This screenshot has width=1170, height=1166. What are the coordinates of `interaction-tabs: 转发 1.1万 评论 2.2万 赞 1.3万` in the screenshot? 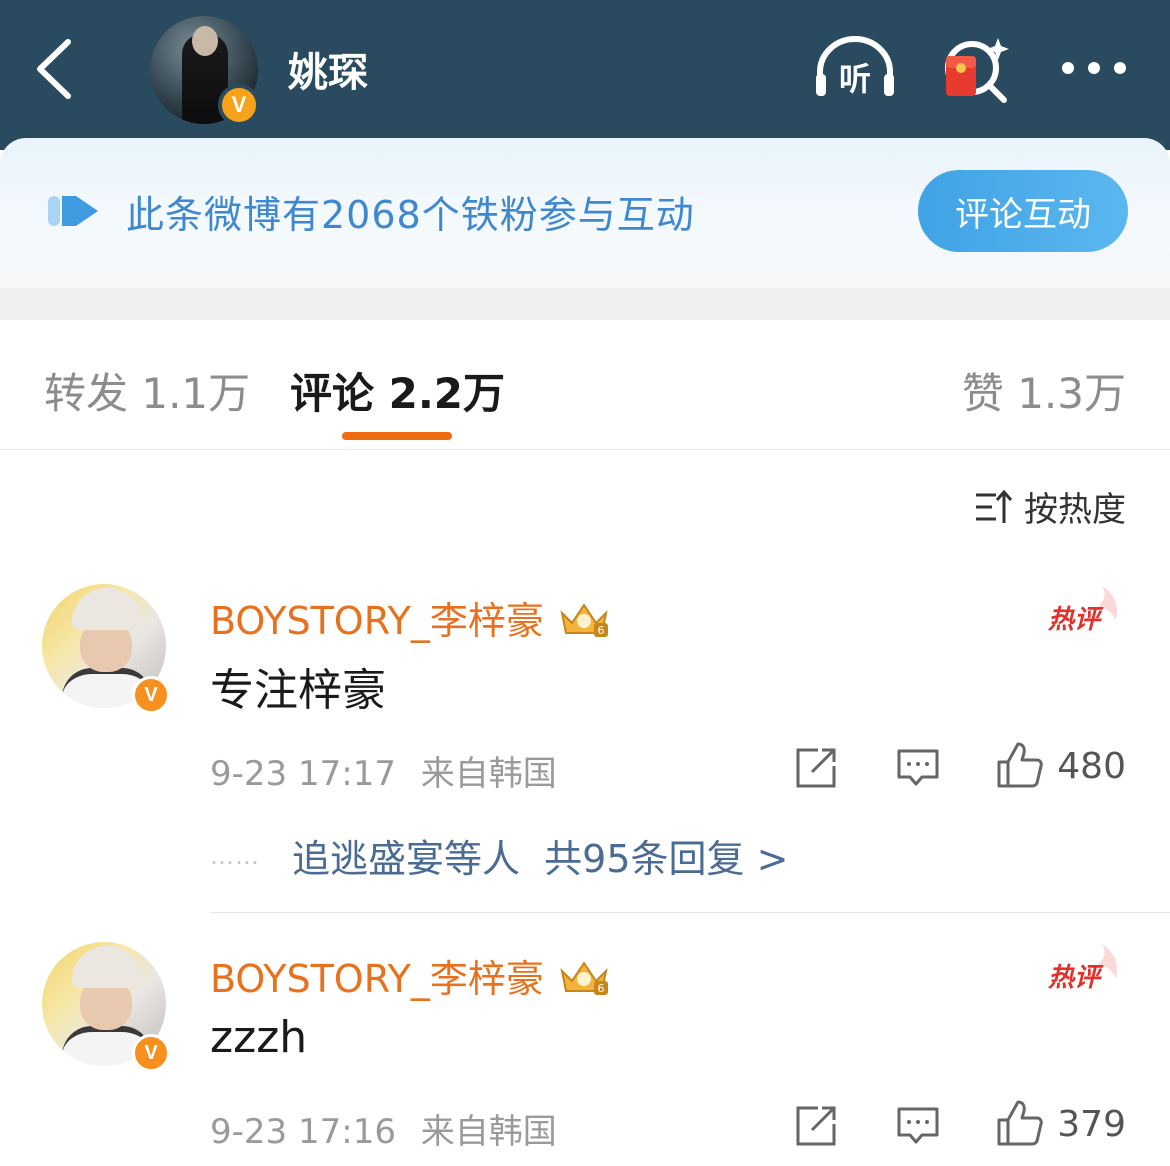 It's located at (585, 385).